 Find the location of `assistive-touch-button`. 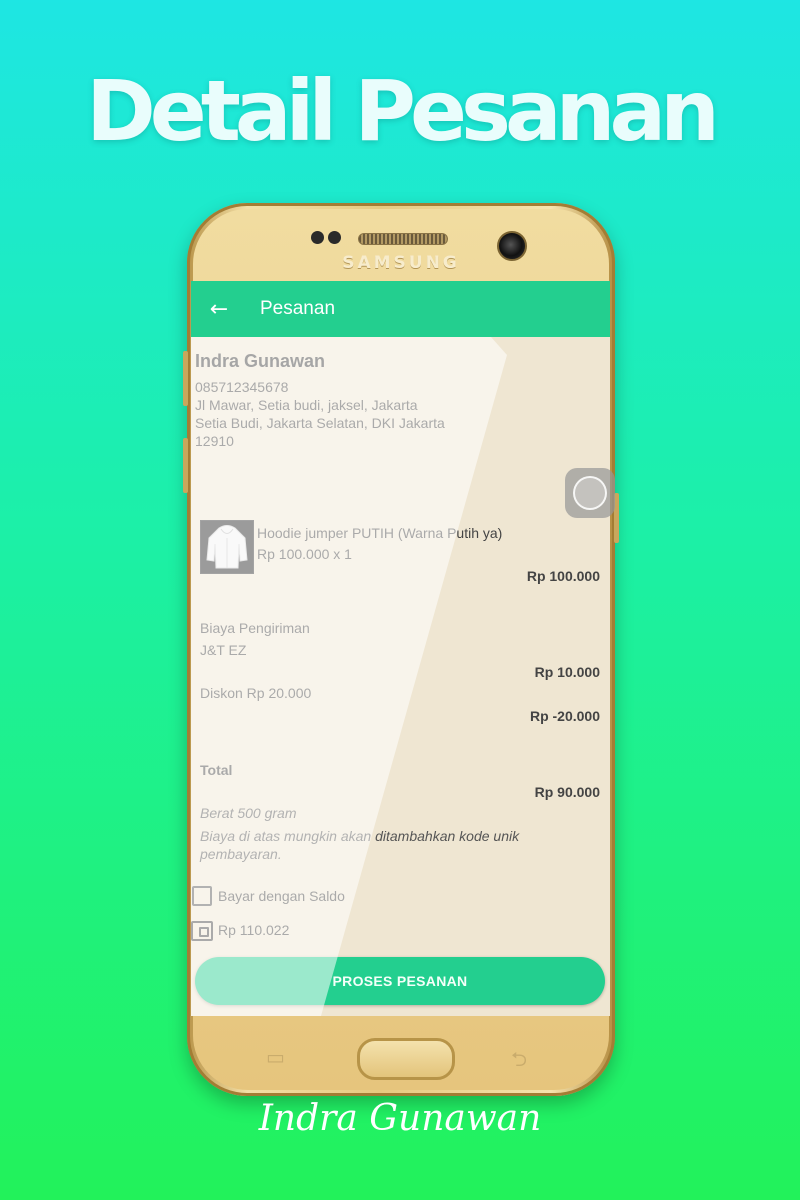

assistive-touch-button is located at coordinates (590, 493).